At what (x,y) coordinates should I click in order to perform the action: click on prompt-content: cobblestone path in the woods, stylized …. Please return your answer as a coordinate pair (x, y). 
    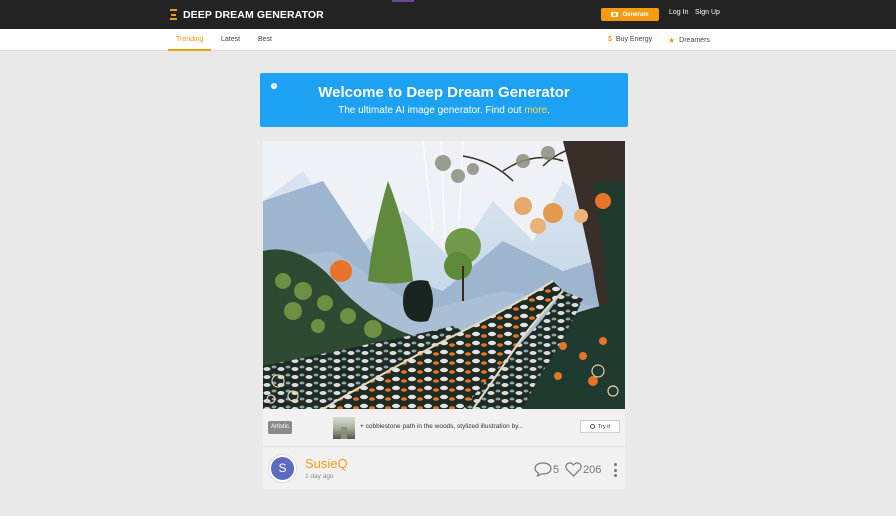
    Looking at the image, I should click on (444, 426).